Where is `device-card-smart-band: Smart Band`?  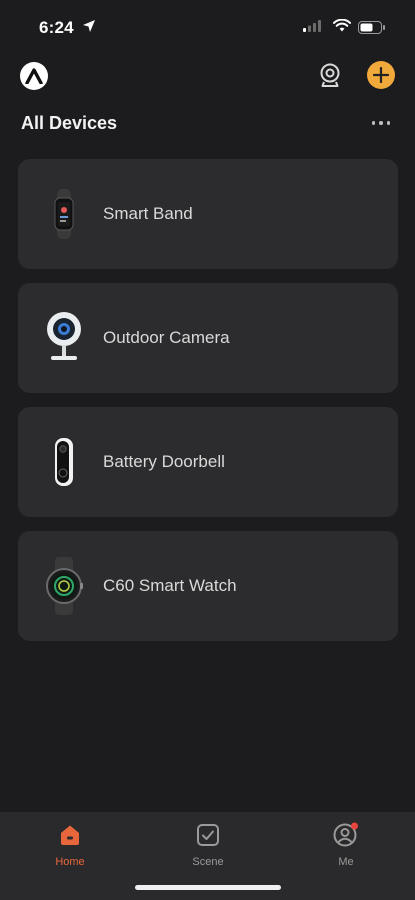
device-card-smart-band: Smart Band is located at coordinates (208, 214).